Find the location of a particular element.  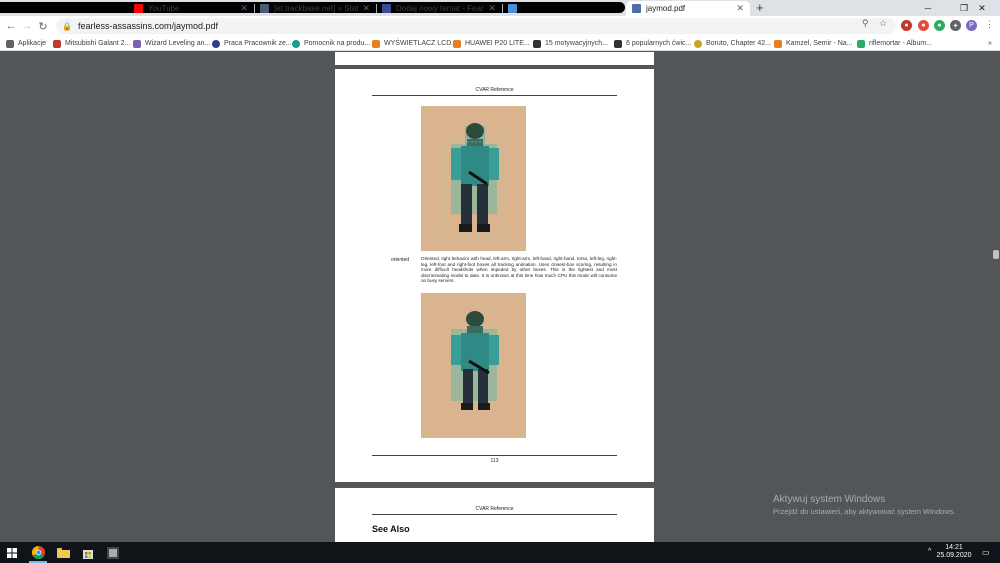

lock-icon: 🔒 is located at coordinates (67, 26).